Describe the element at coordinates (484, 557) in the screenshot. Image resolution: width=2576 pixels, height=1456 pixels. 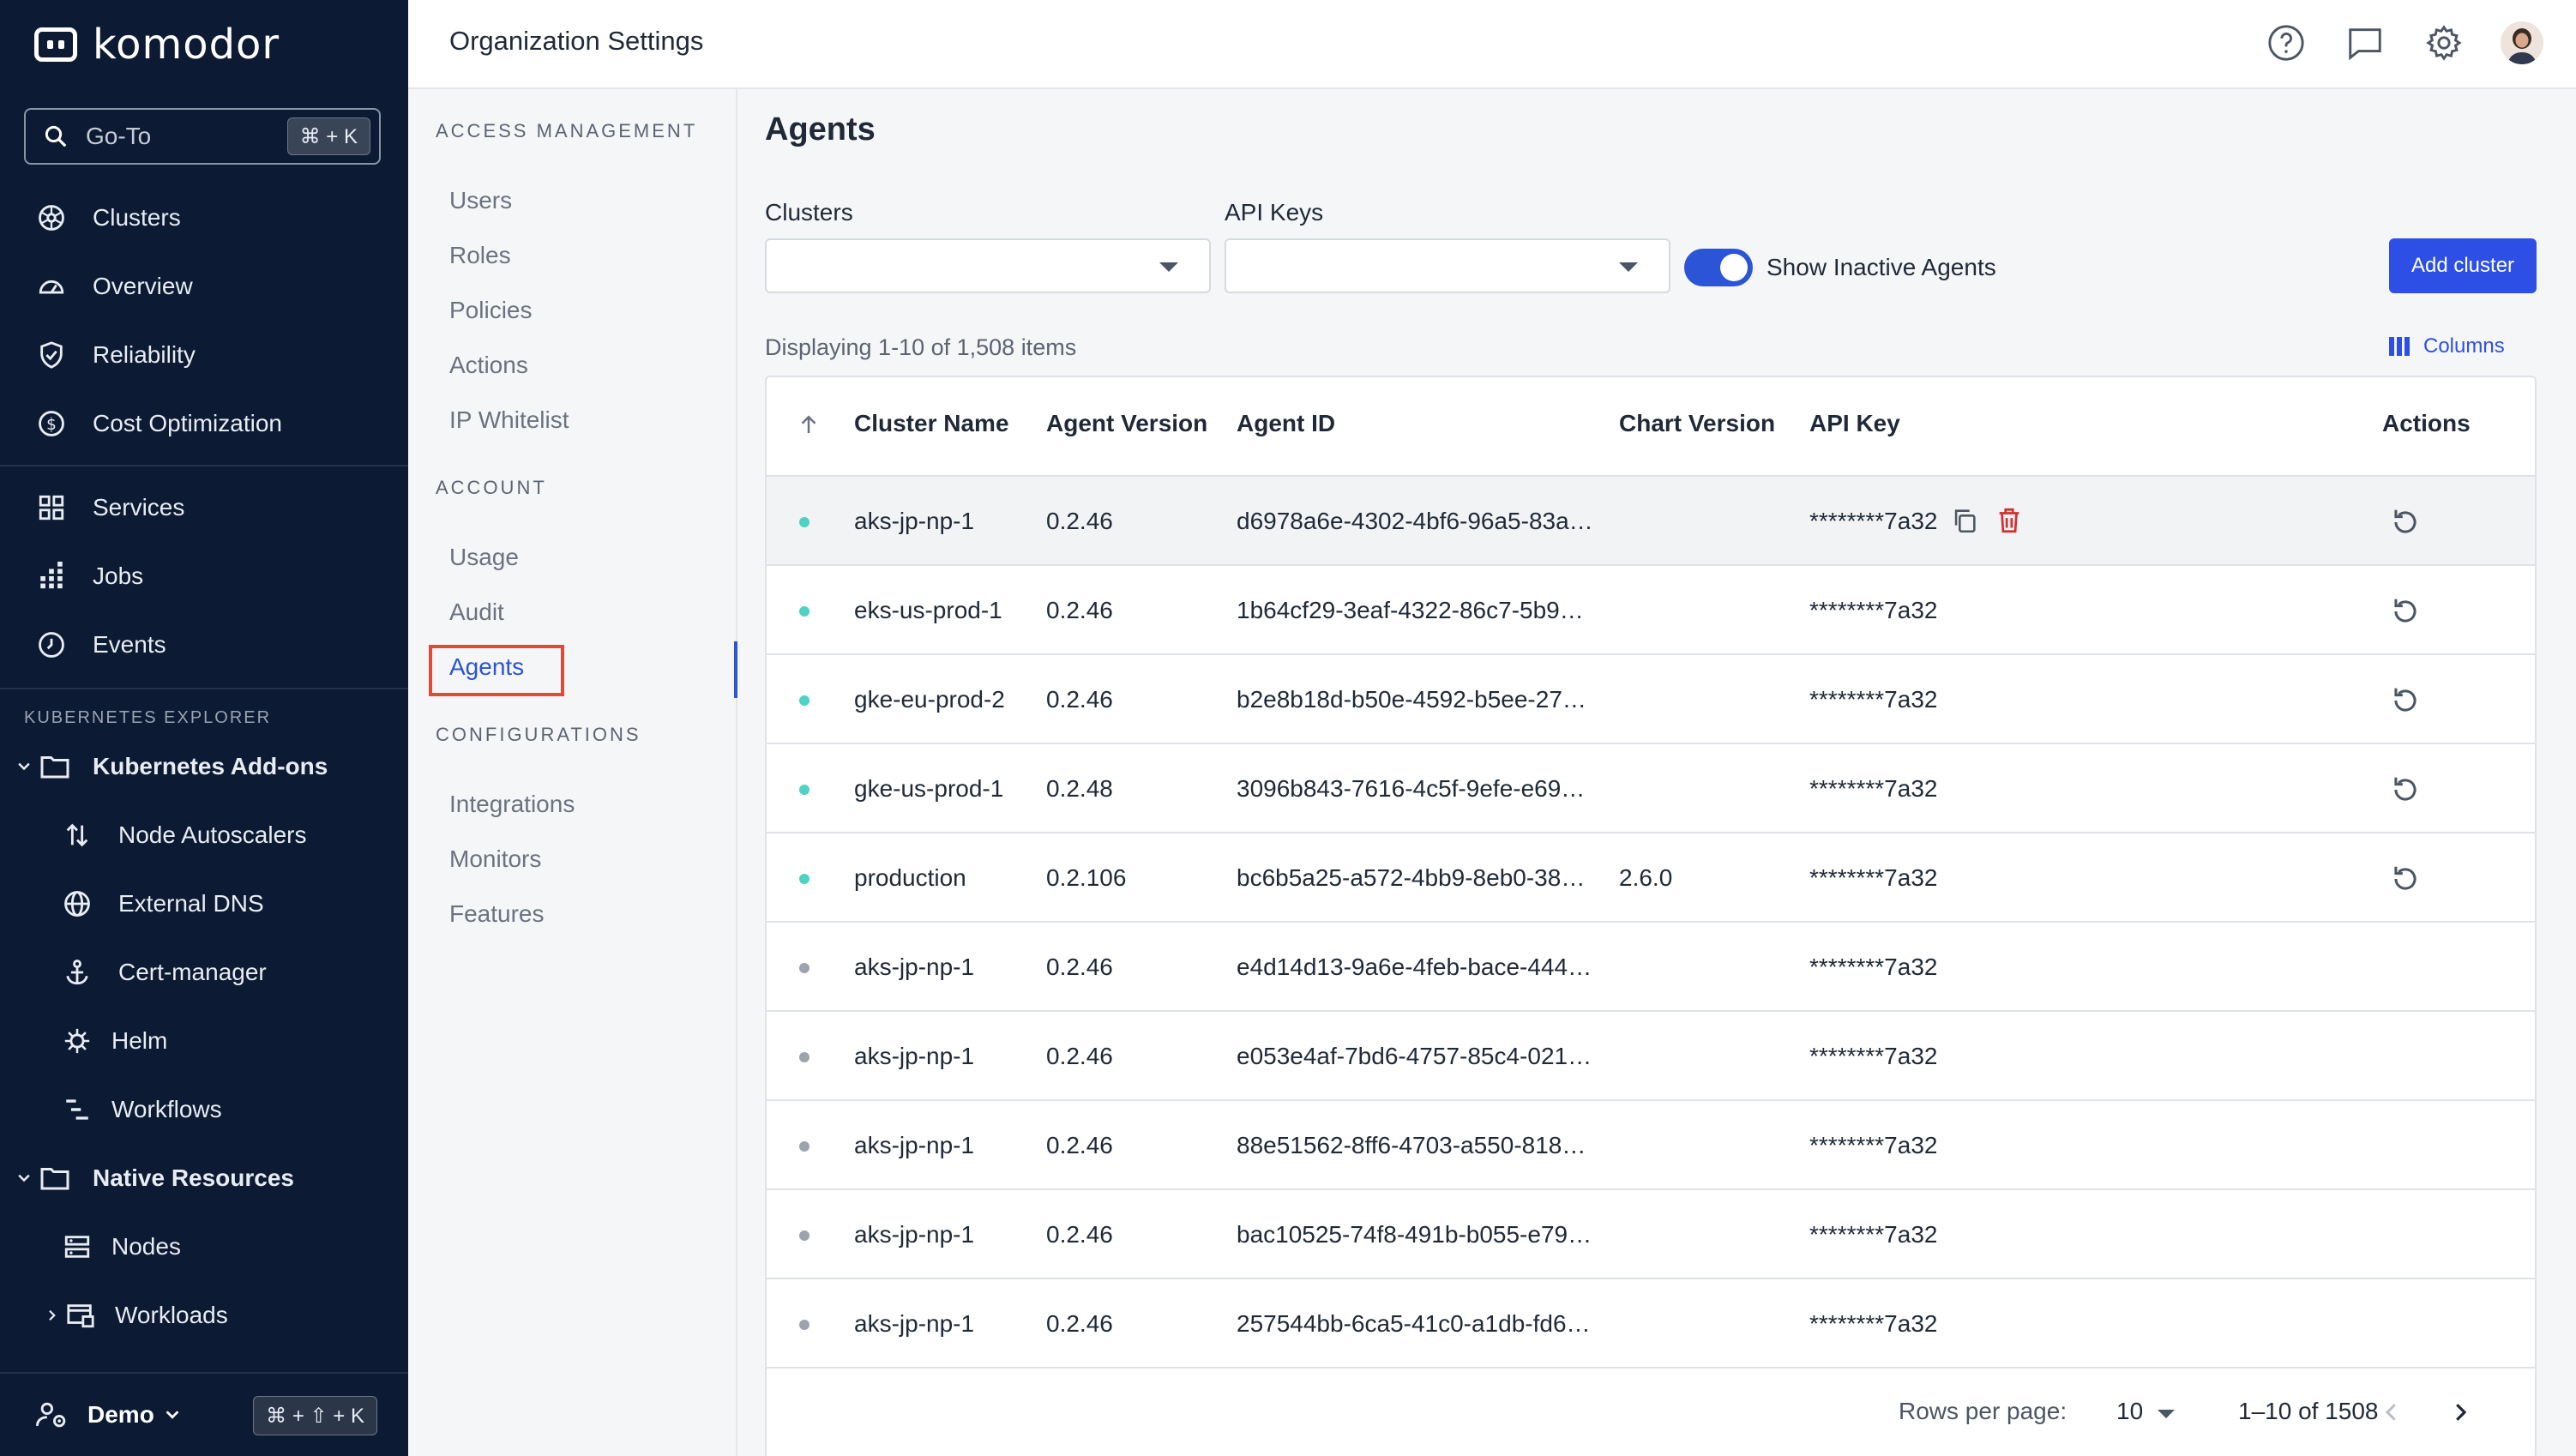
I see `settings-link-usage: Usage` at that location.